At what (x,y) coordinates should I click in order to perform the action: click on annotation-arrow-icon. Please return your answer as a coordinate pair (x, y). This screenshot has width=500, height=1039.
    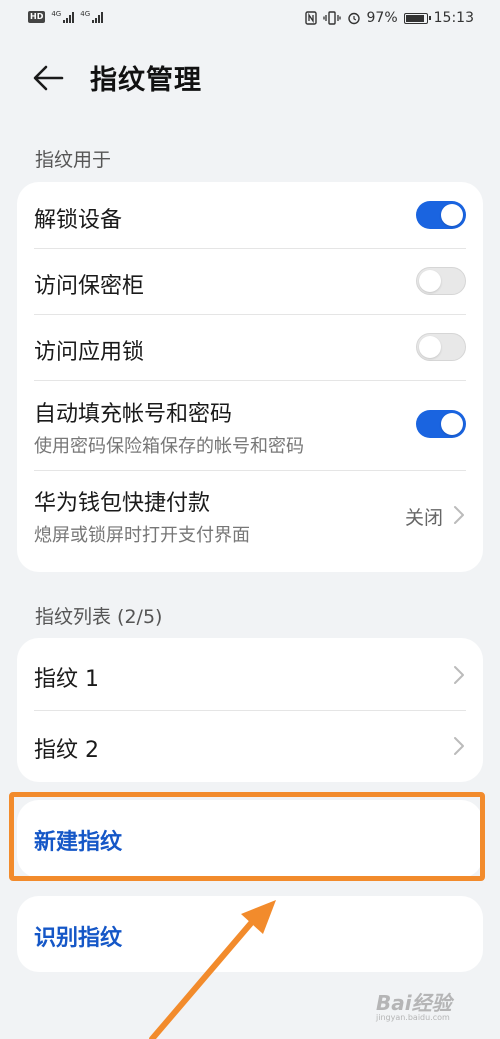
    Looking at the image, I should click on (212, 969).